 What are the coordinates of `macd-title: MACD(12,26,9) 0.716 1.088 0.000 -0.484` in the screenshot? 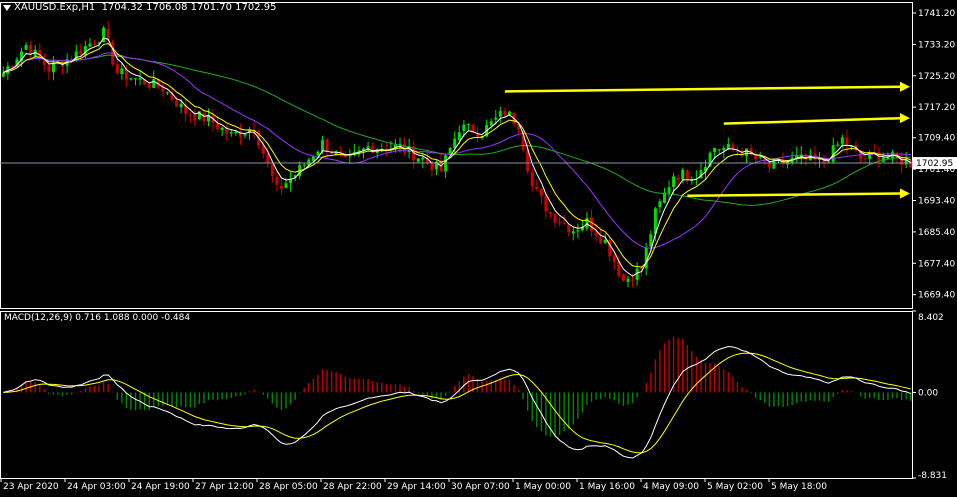 It's located at (97, 318).